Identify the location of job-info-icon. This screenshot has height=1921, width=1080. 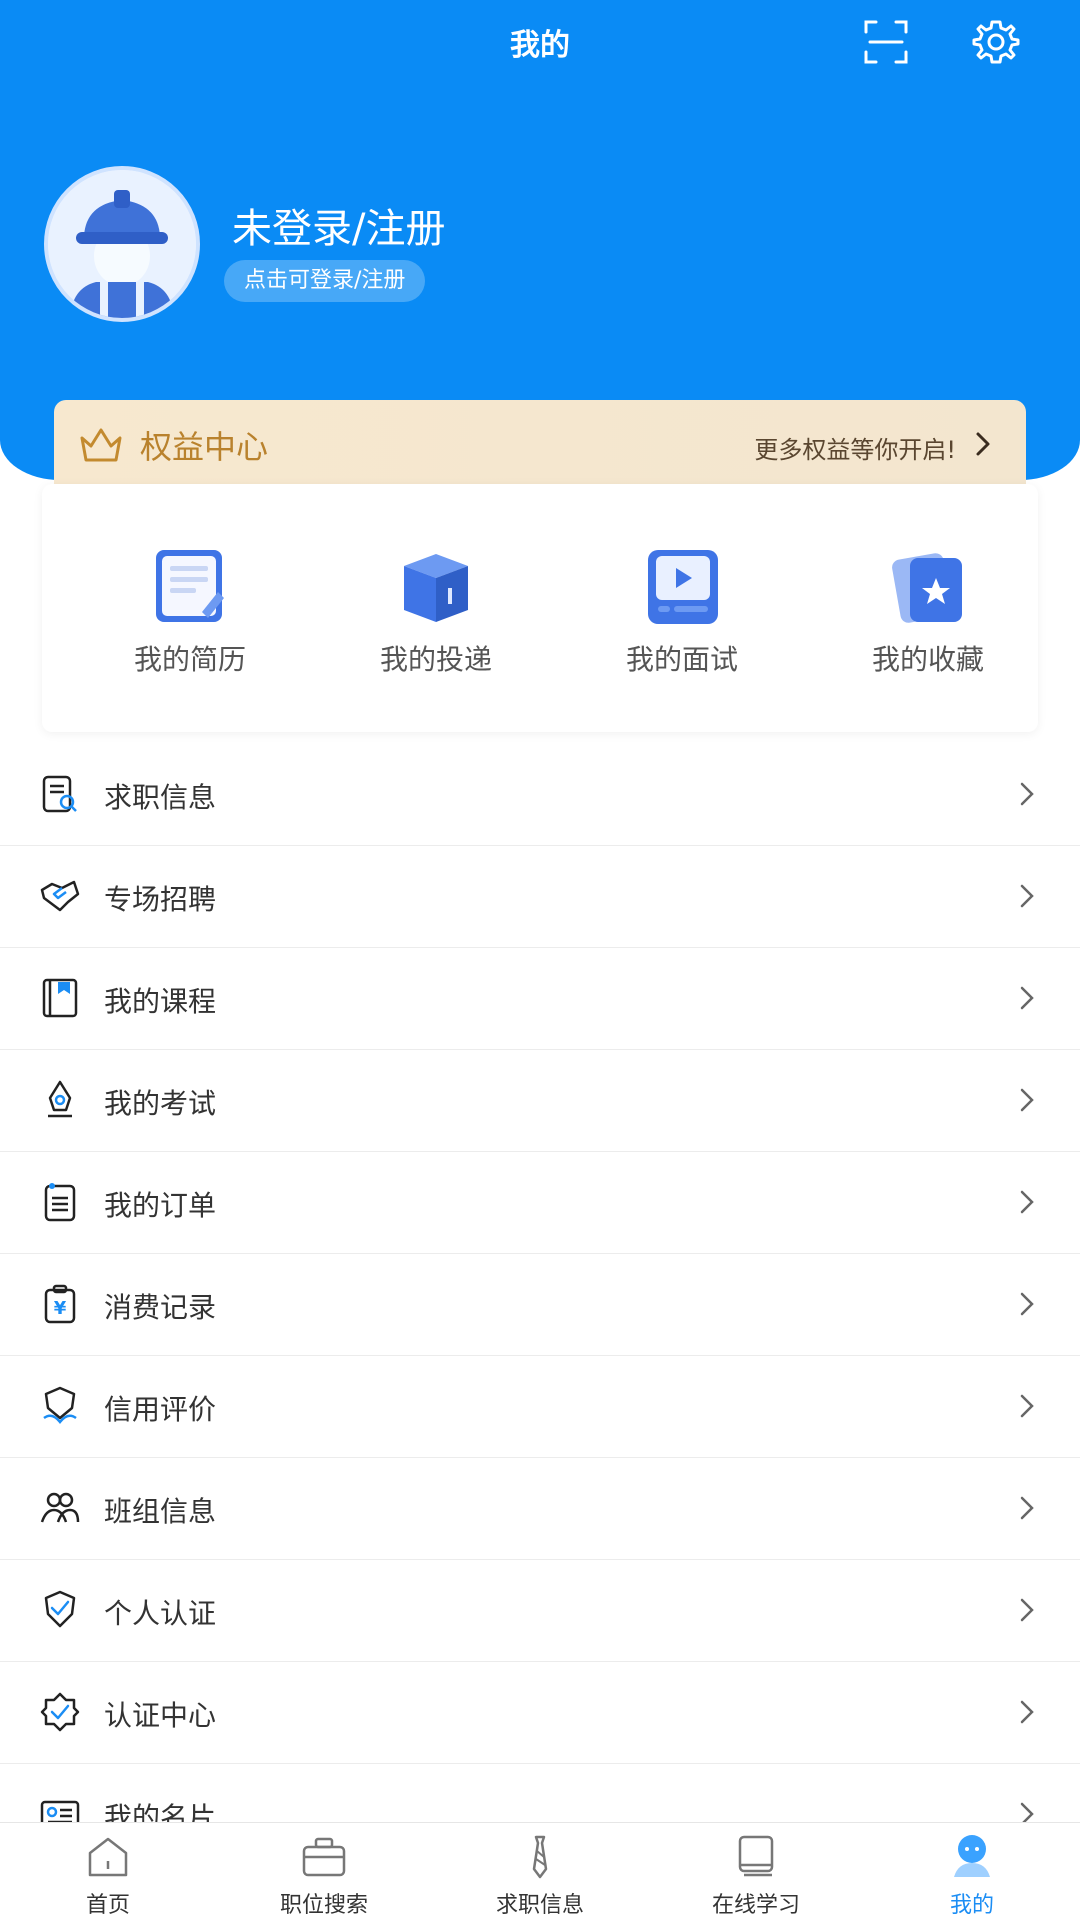
(59, 794).